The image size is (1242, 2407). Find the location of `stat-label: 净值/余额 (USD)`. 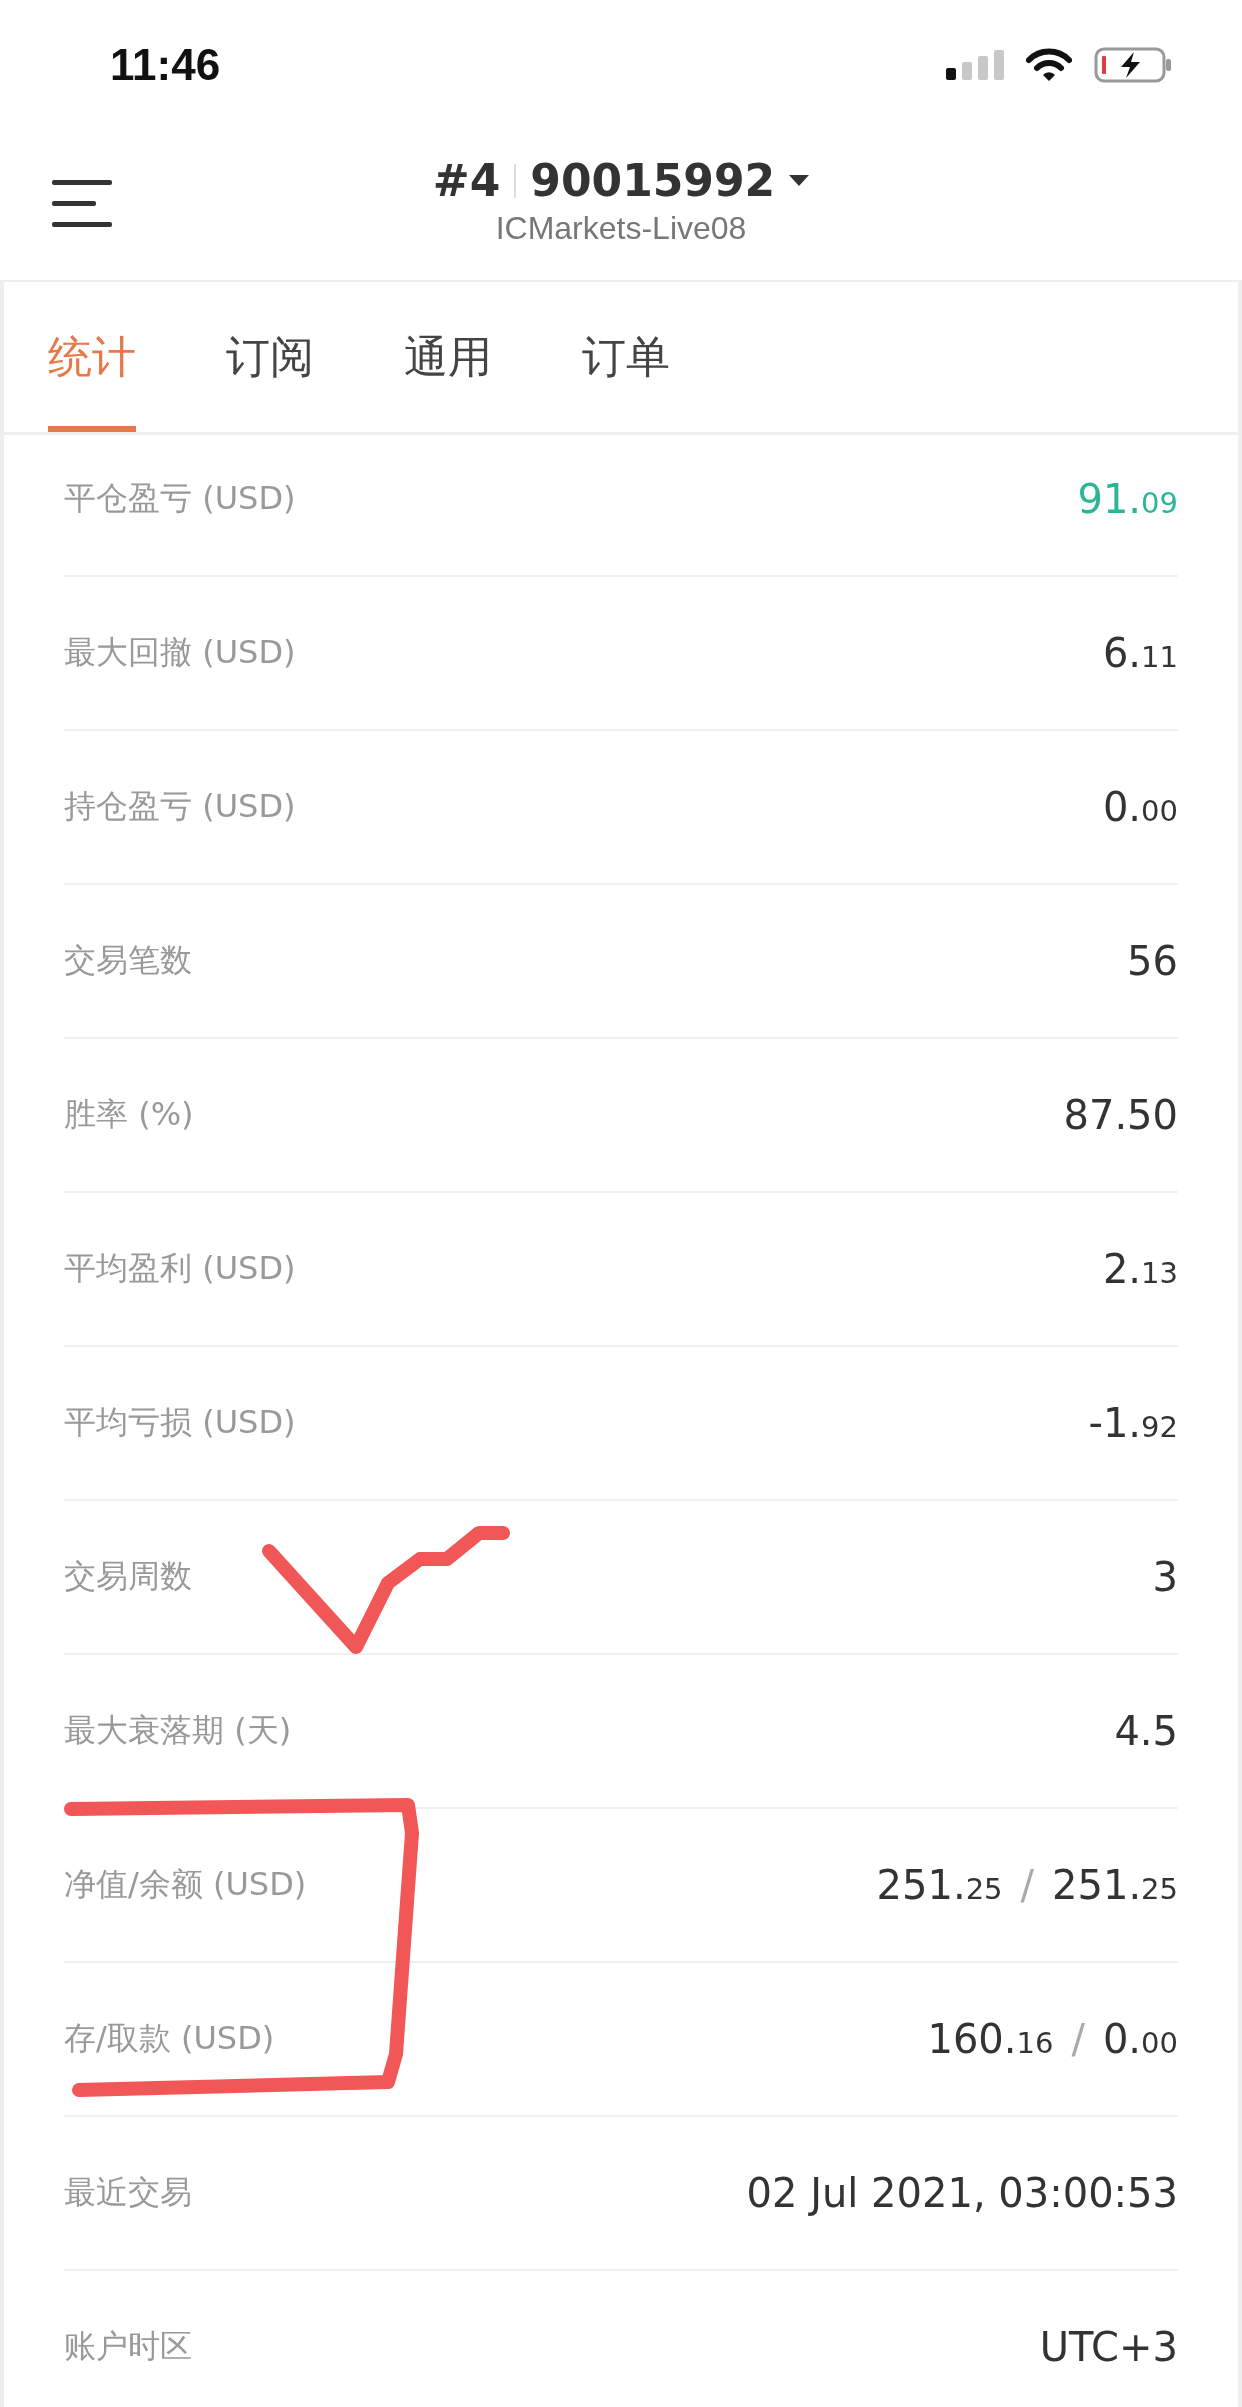

stat-label: 净值/余额 (USD) is located at coordinates (185, 1884).